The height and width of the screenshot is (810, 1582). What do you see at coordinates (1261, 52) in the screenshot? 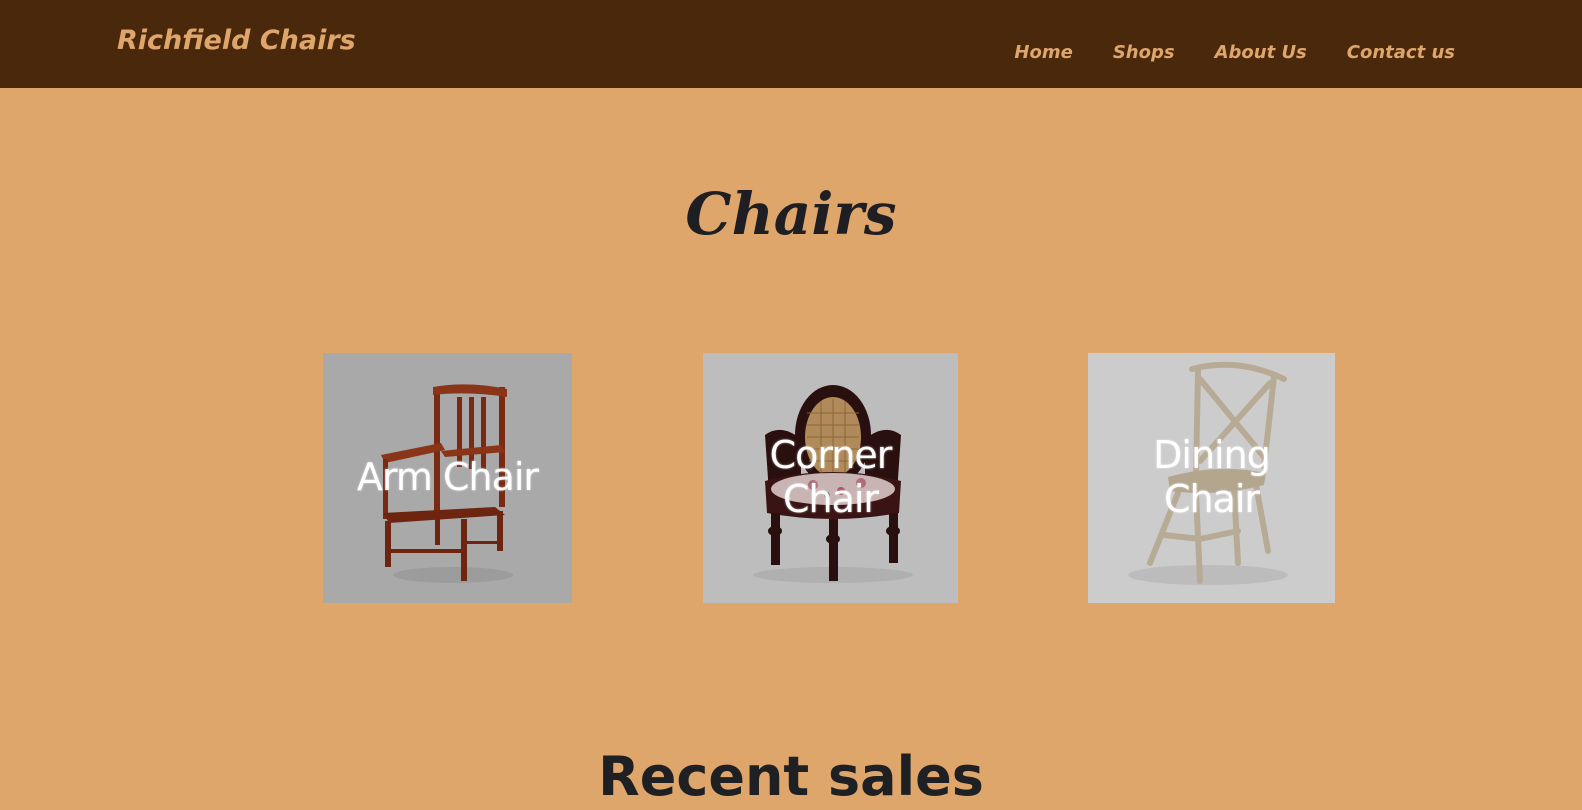
I see `nav-link-about-us: About Us` at bounding box center [1261, 52].